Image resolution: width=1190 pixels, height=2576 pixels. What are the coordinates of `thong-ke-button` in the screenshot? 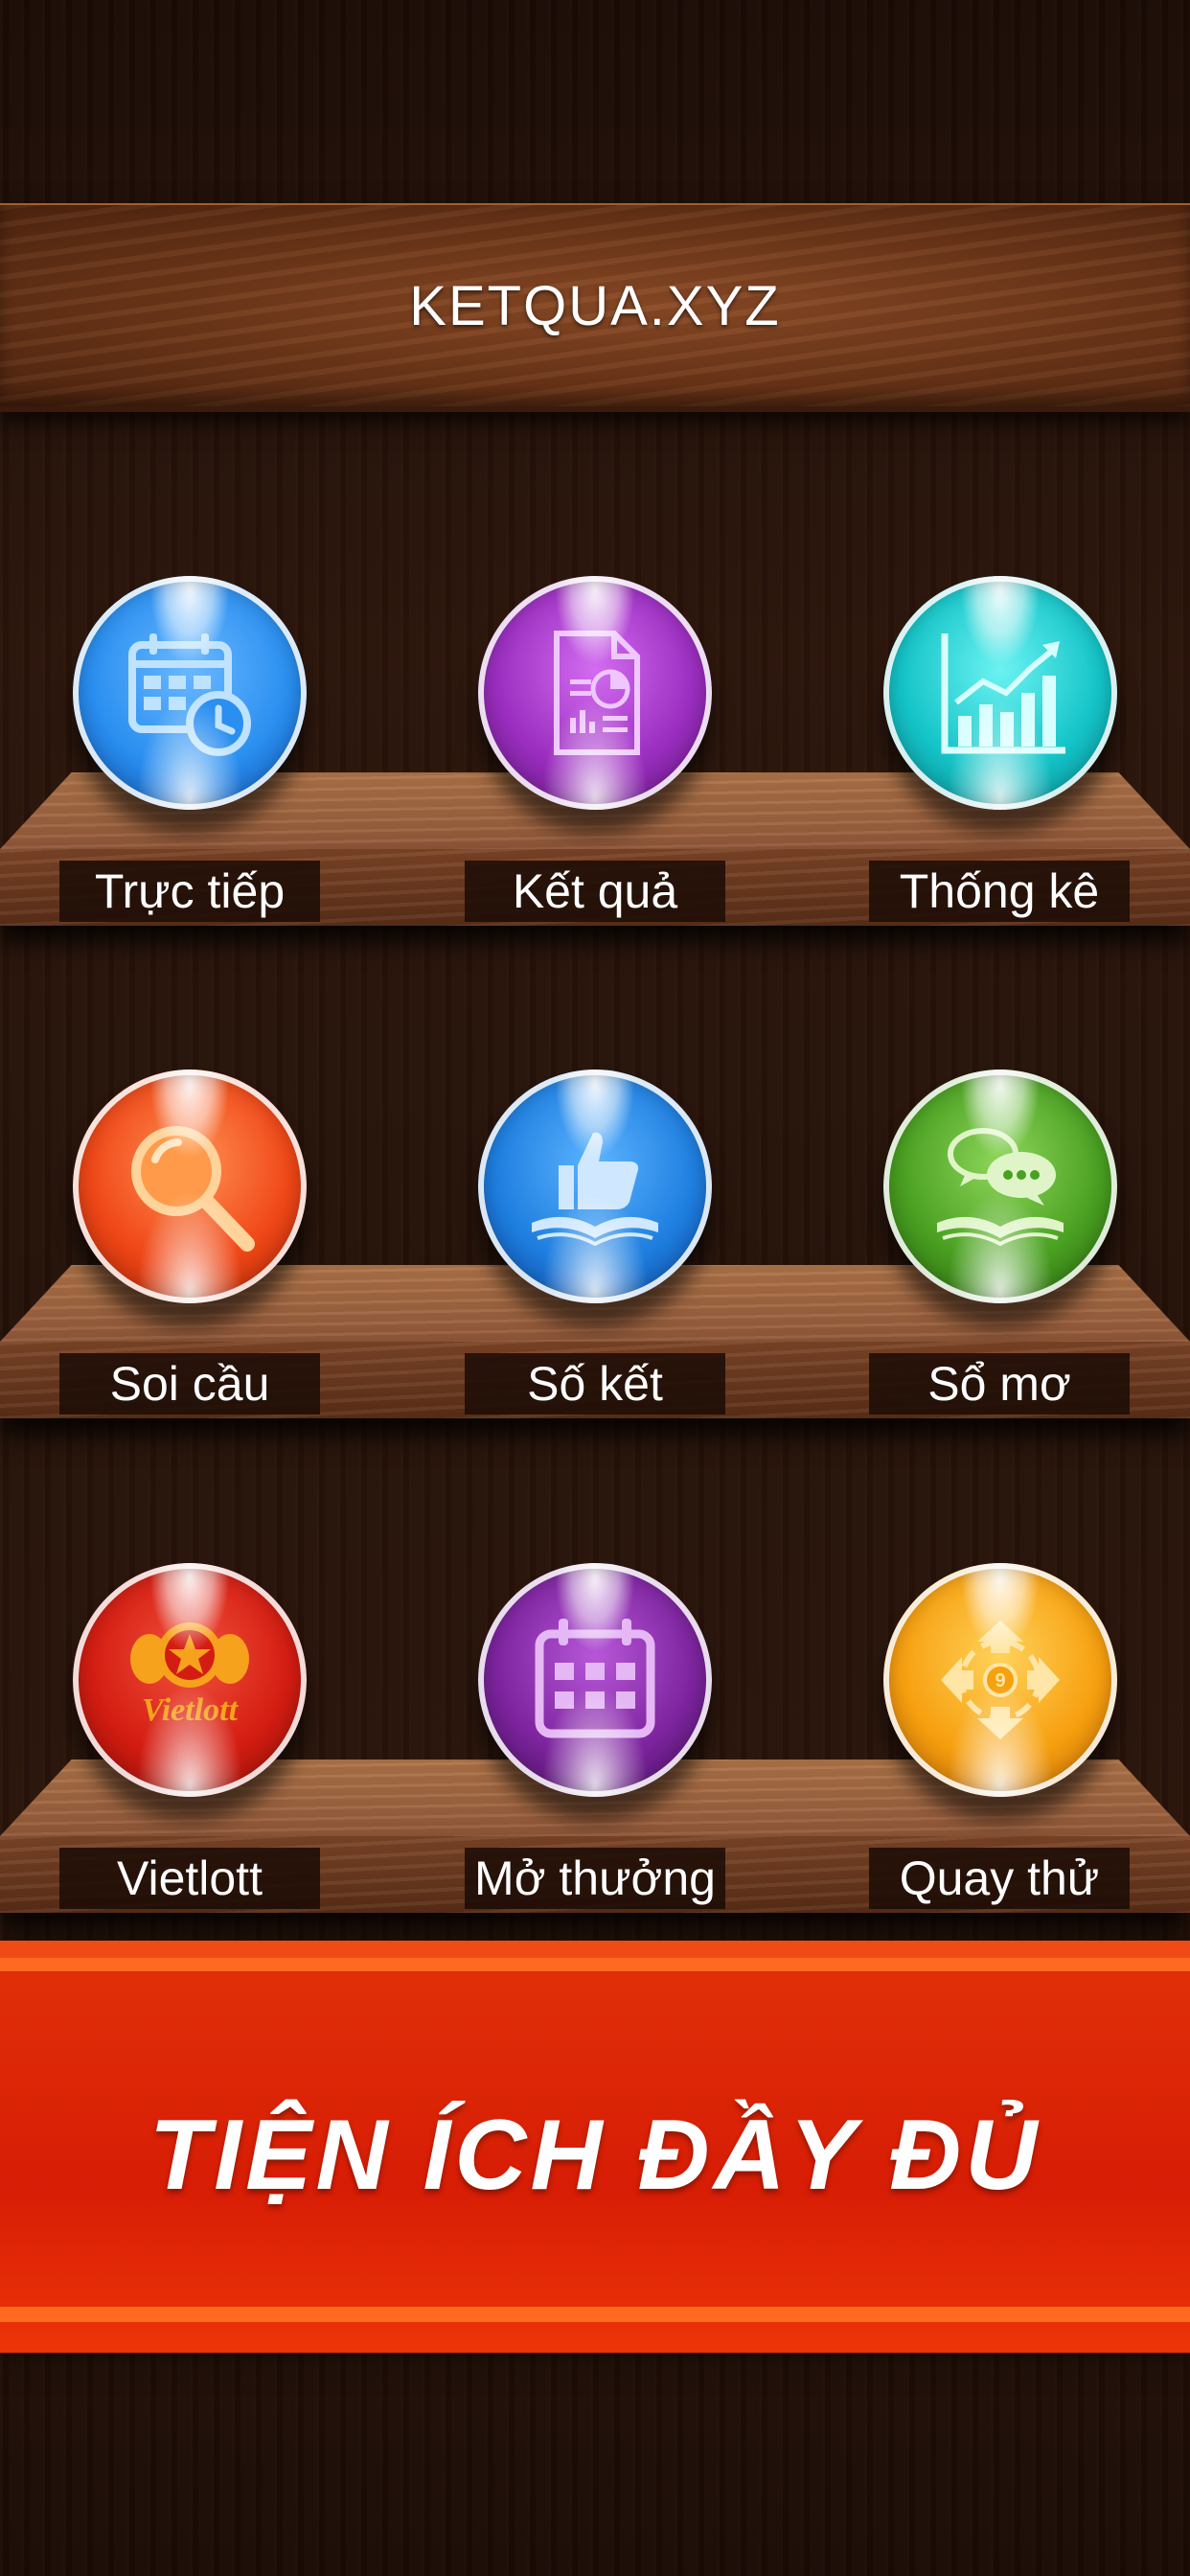 It's located at (1000, 693).